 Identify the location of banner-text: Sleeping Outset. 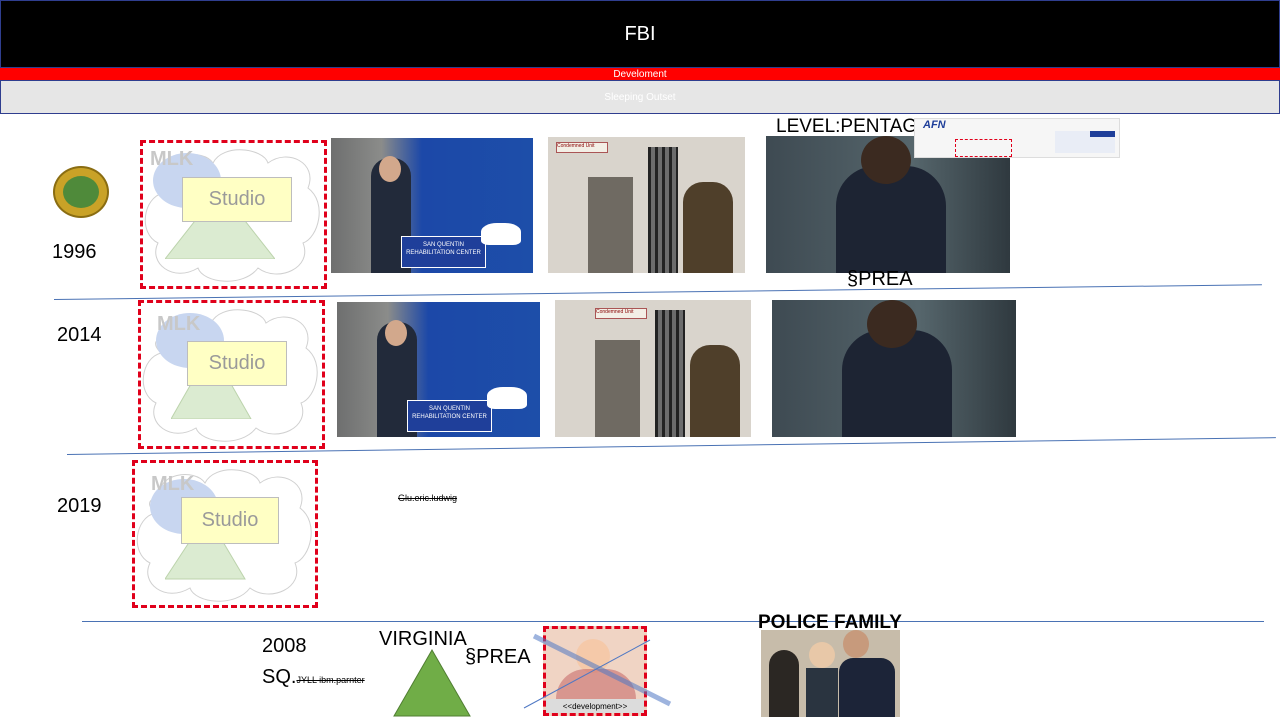
(640, 97).